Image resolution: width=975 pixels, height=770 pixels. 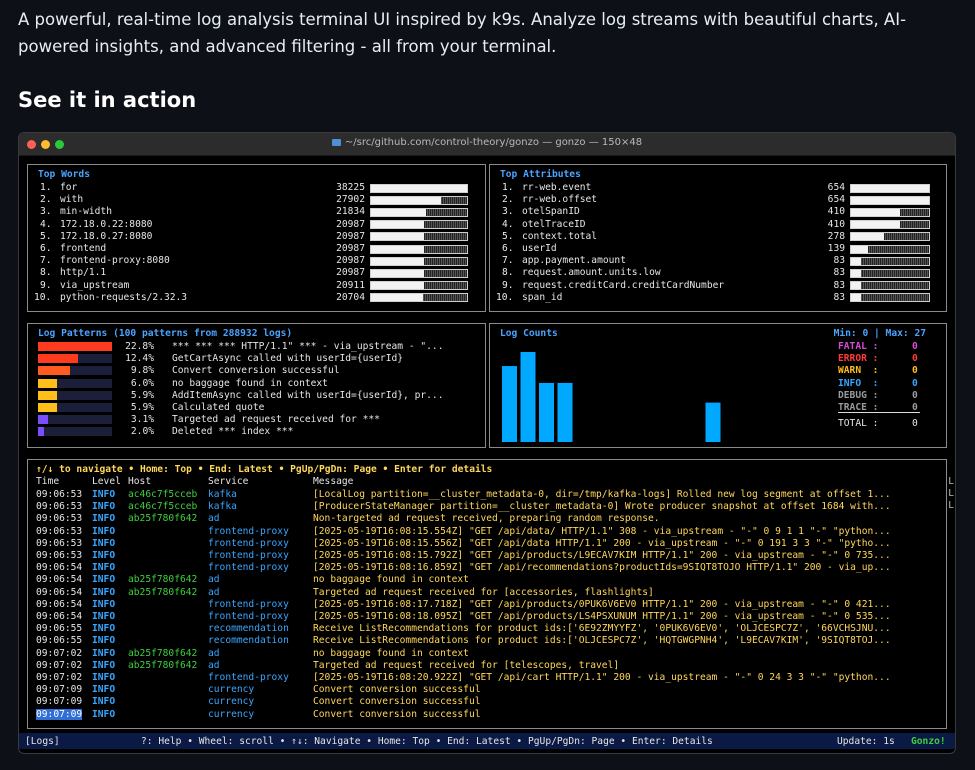 I want to click on top-word-count: 21834, so click(x=350, y=212).